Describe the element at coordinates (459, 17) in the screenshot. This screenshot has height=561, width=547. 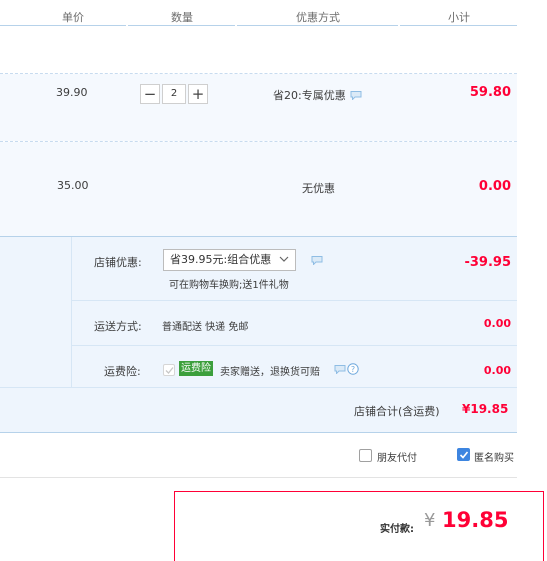
I see `header-subtotal: 小计` at that location.